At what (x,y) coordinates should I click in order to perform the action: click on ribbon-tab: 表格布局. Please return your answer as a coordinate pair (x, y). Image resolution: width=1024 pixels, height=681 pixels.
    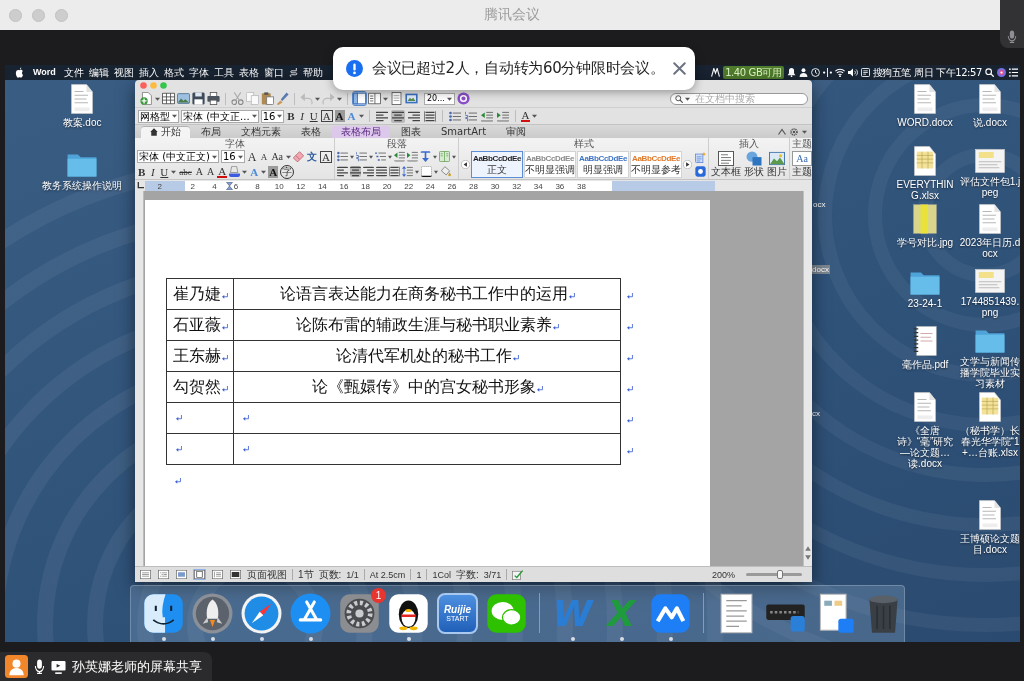
    Looking at the image, I should click on (361, 132).